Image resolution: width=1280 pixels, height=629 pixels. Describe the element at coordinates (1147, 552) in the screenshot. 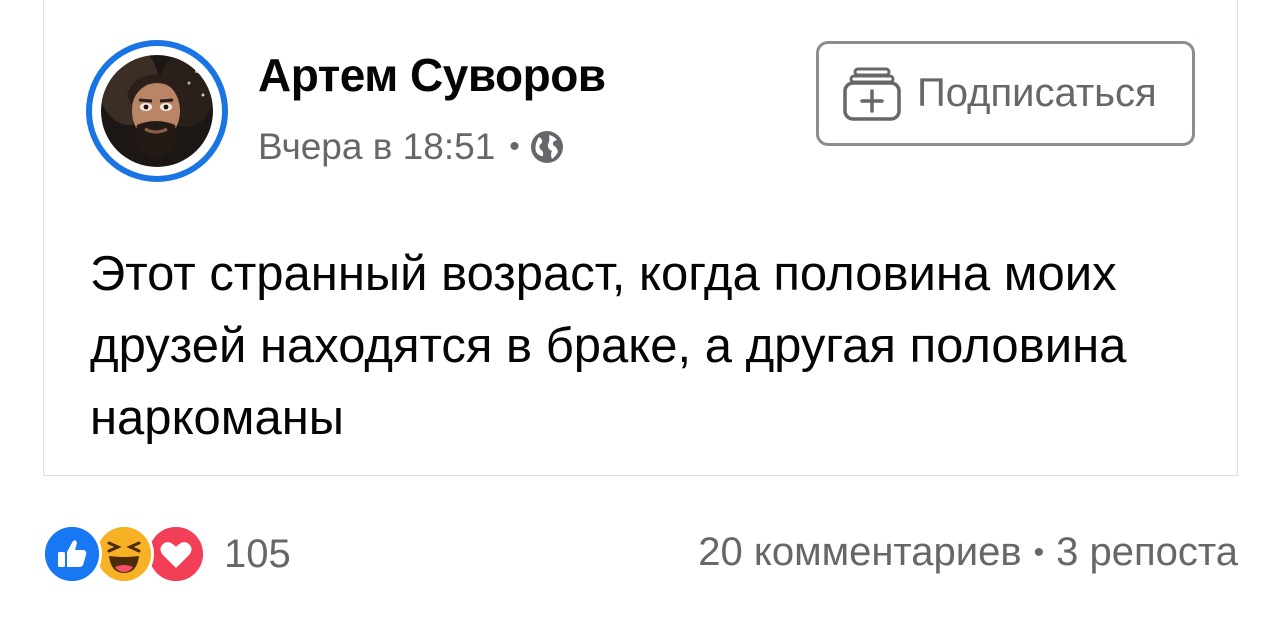

I see `shares-count: 3 репоста` at that location.